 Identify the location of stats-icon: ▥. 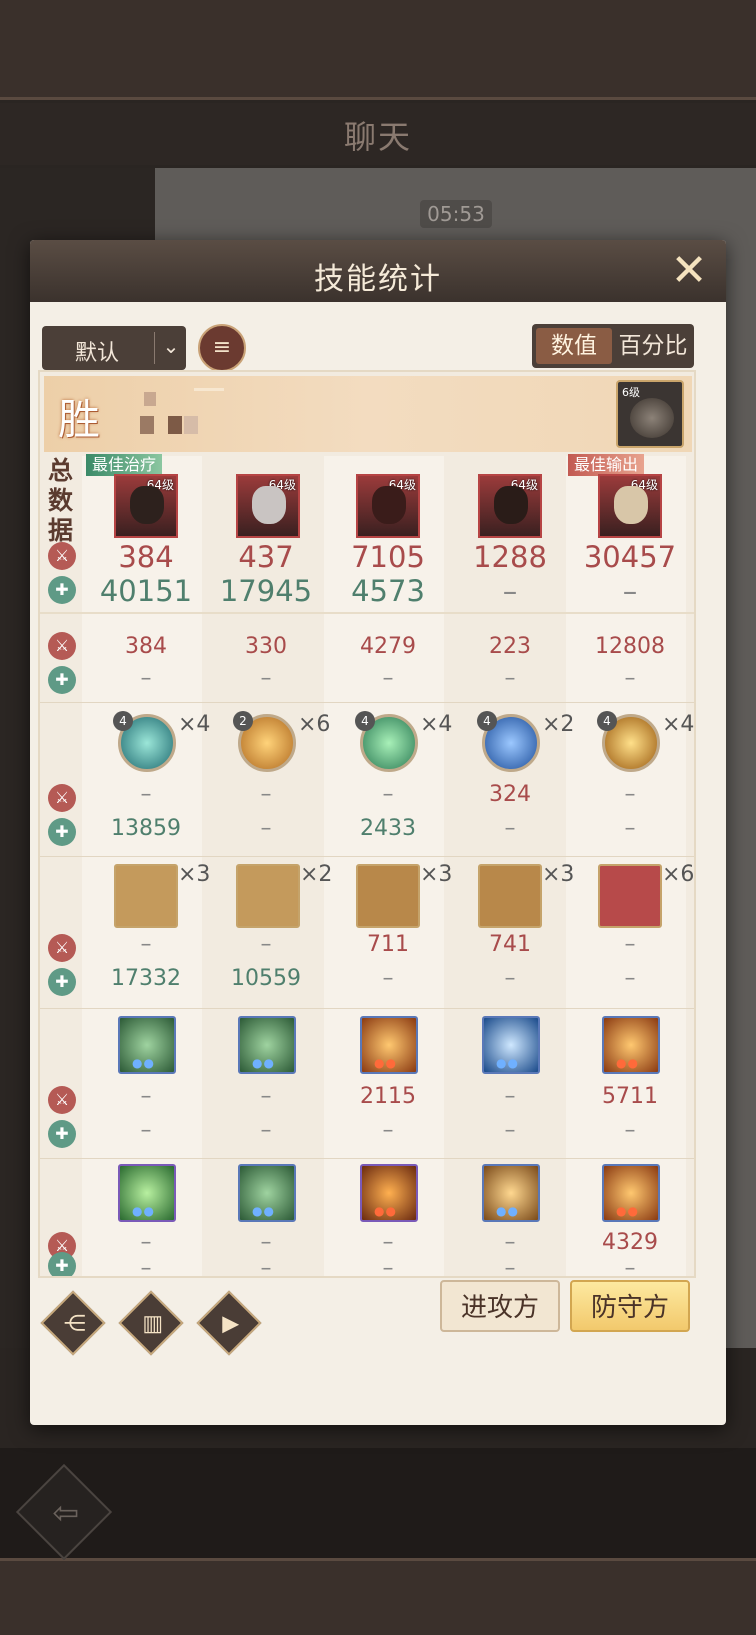
(153, 1324).